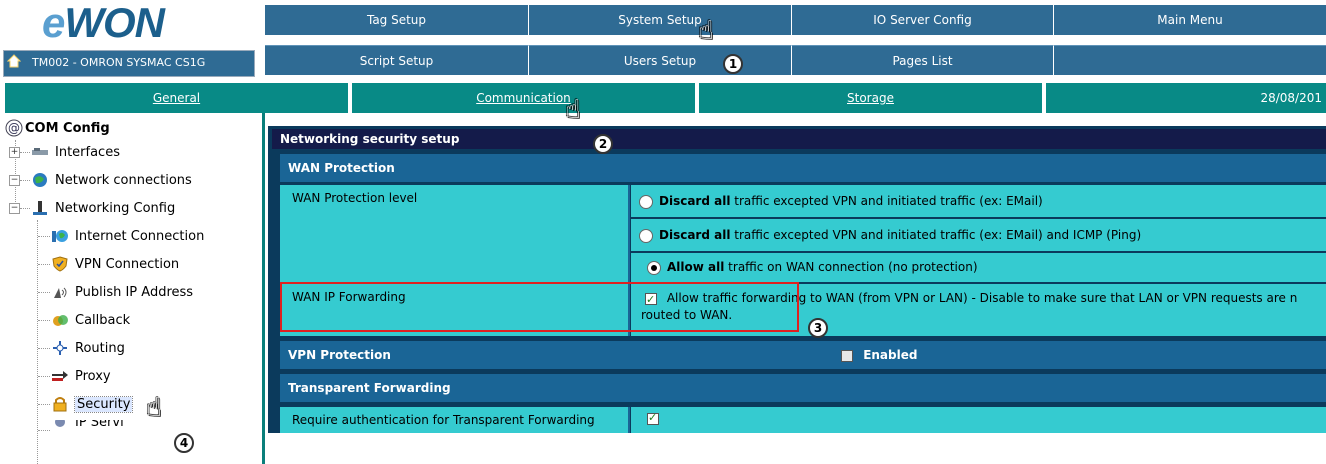  I want to click on interfaces-icon, so click(40, 151).